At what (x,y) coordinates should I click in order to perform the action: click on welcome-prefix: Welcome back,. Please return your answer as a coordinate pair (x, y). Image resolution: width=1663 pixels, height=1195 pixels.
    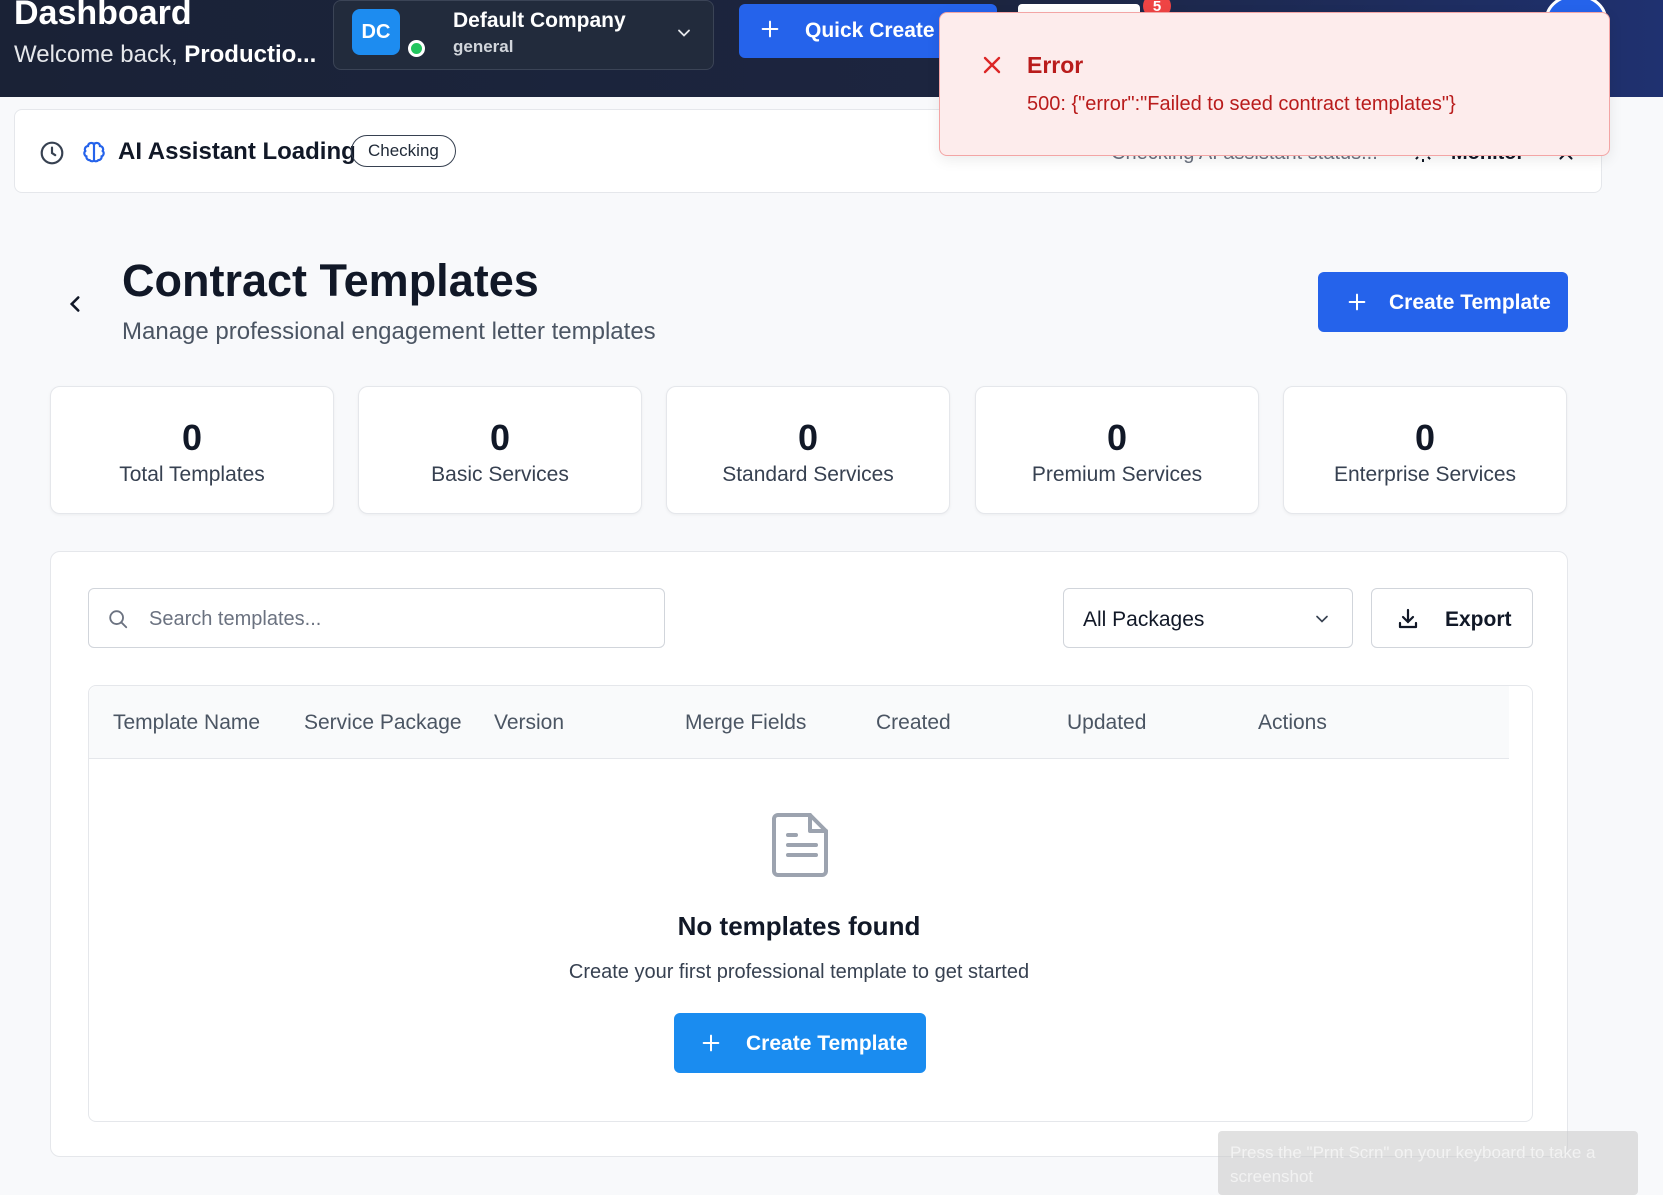
    Looking at the image, I should click on (99, 54).